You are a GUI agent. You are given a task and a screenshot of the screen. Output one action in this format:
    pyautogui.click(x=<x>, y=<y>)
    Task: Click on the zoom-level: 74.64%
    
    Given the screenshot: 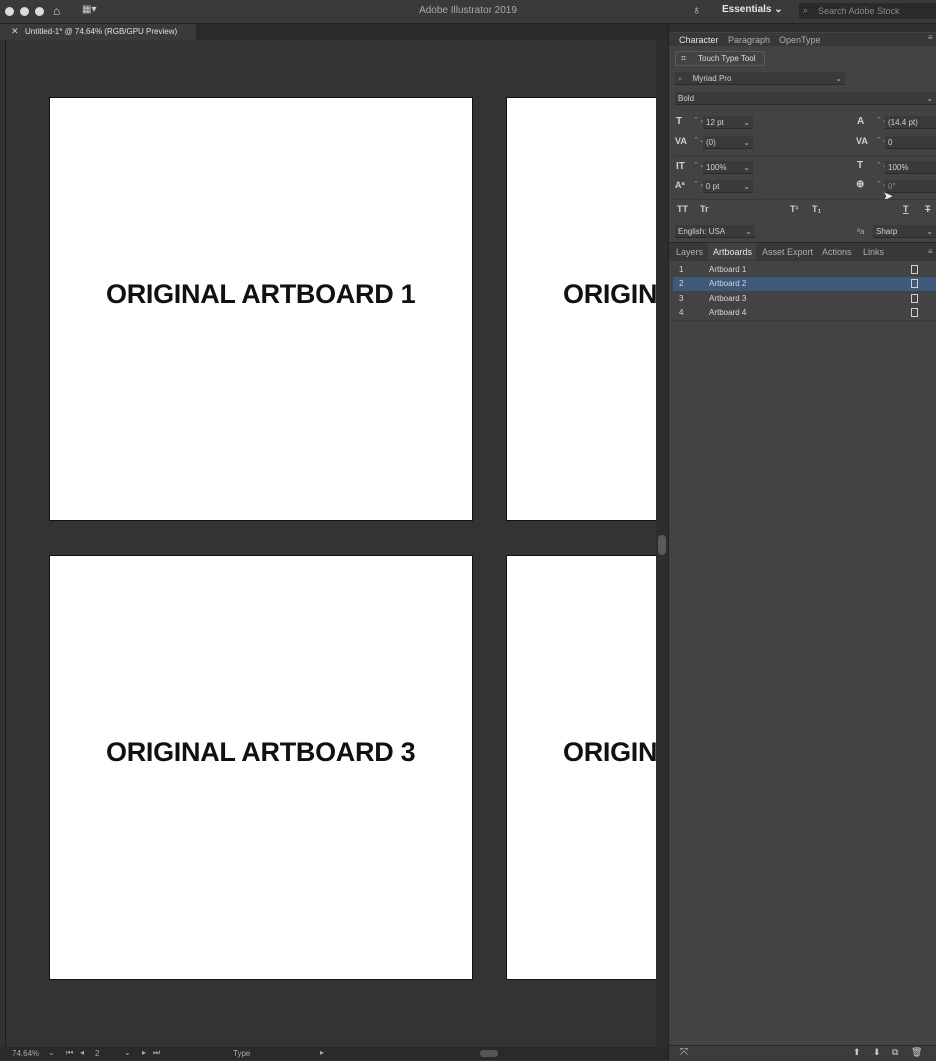 What is the action you would take?
    pyautogui.click(x=25, y=1053)
    